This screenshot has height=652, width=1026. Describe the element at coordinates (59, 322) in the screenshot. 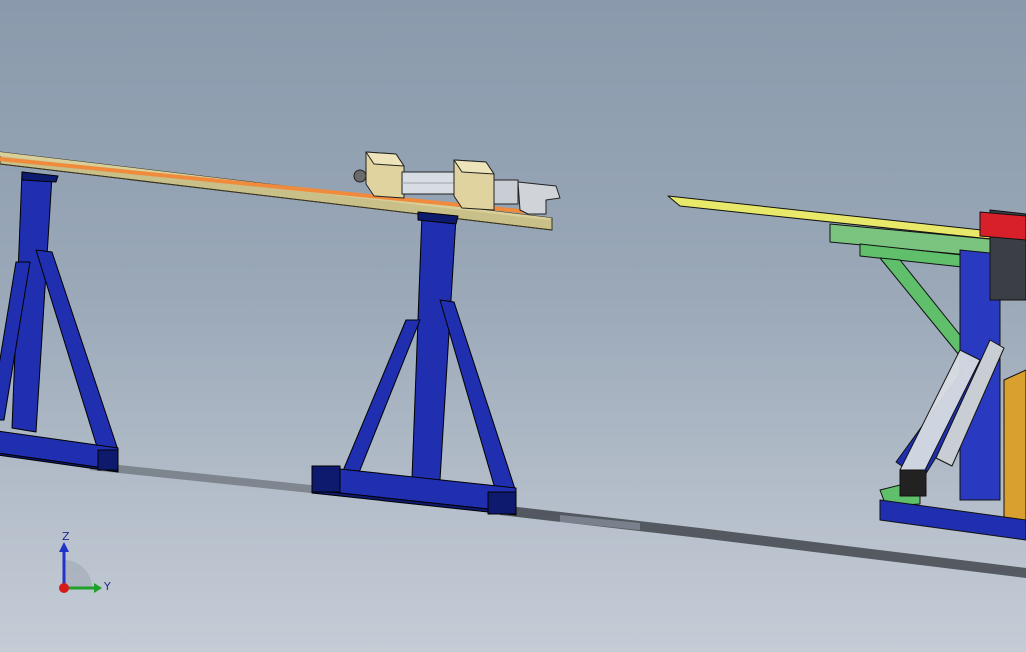

I see `support-stand-left` at that location.